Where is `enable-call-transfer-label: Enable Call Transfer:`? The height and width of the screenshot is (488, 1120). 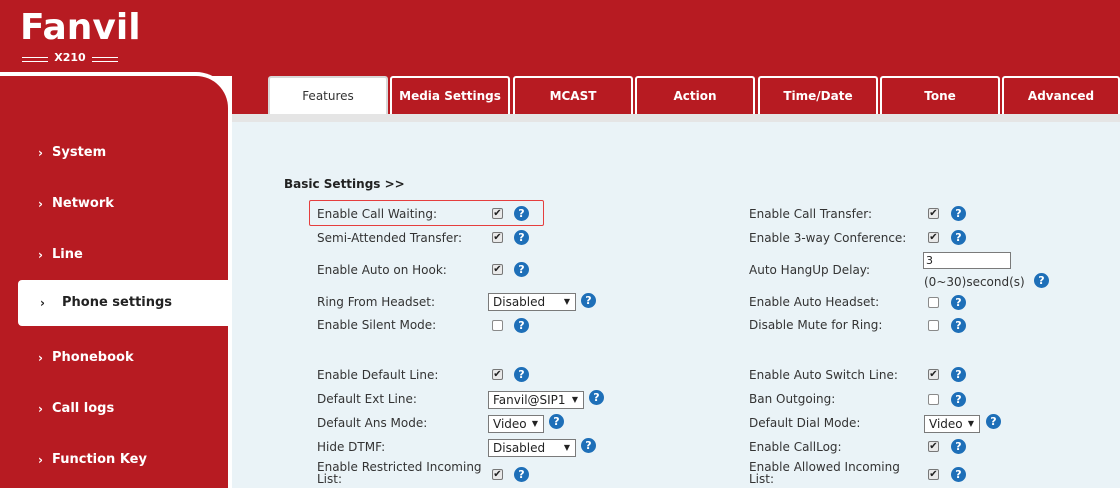 enable-call-transfer-label: Enable Call Transfer: is located at coordinates (810, 214).